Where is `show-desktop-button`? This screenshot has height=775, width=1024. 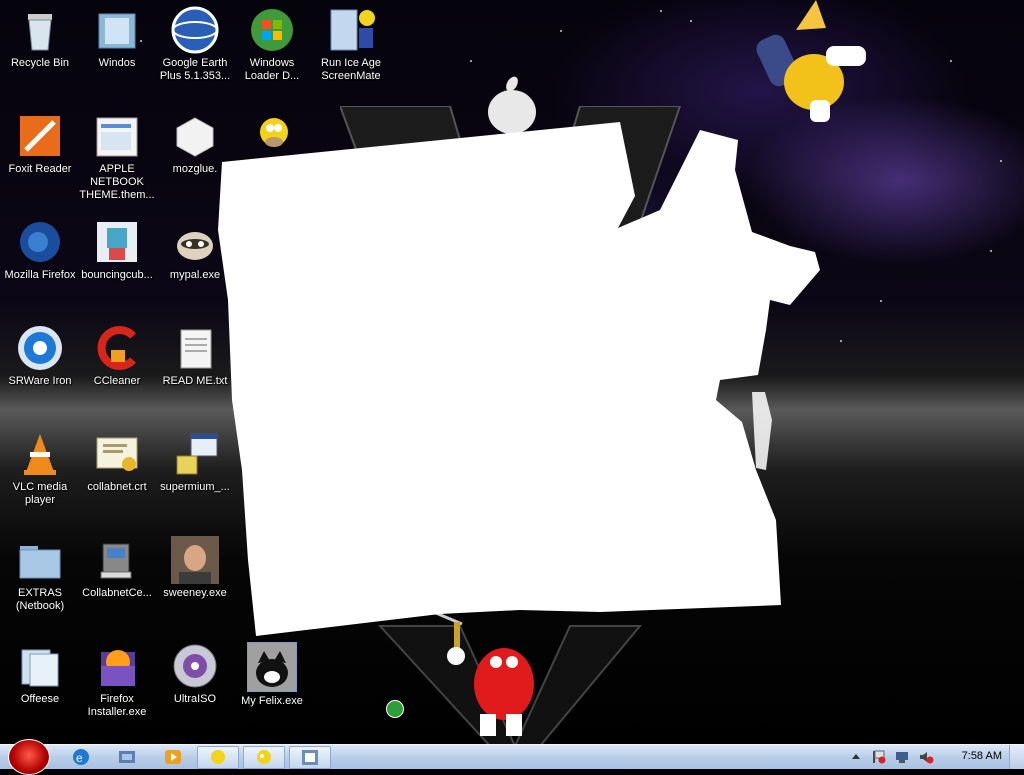 show-desktop-button is located at coordinates (1016, 757).